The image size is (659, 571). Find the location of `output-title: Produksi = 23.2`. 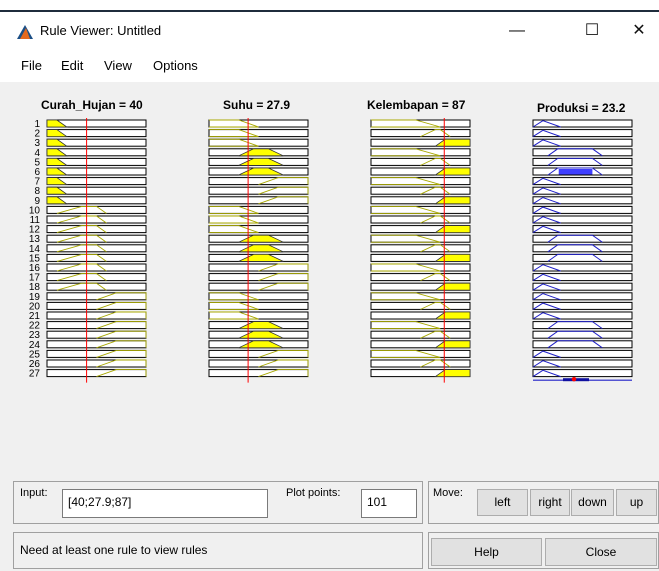

output-title: Produksi = 23.2 is located at coordinates (581, 108).